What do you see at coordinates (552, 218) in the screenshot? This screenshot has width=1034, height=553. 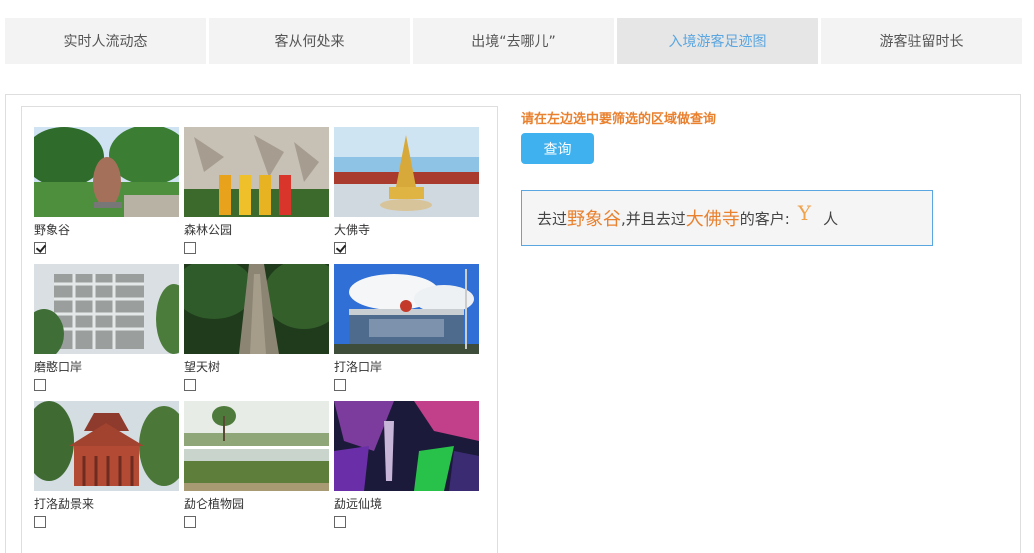 I see `result-prefix: 去过` at bounding box center [552, 218].